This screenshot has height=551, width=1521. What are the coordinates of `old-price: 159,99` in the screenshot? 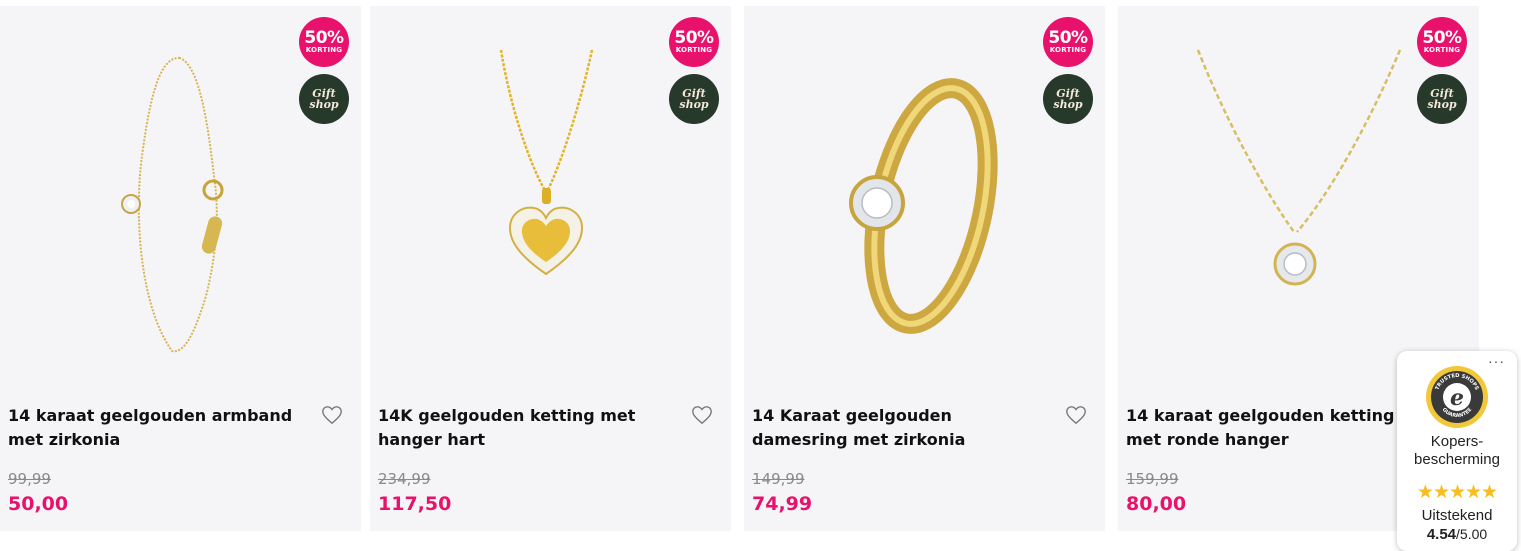 It's located at (1152, 479).